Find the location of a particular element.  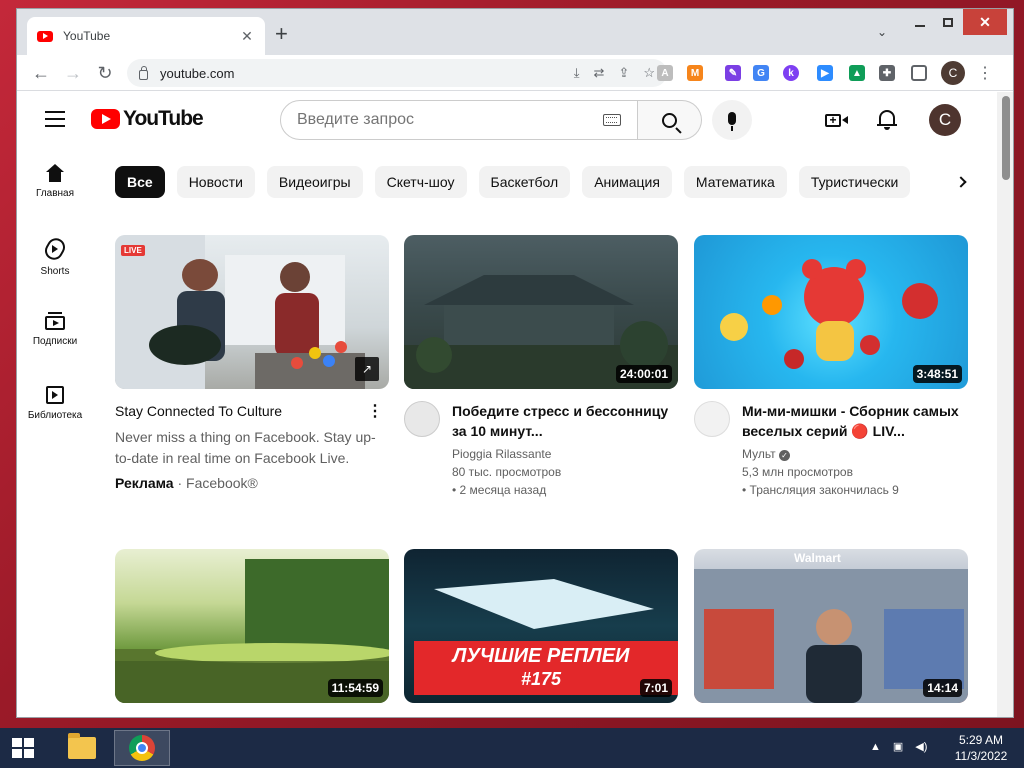

video-thumbnail: LIVE ↗ is located at coordinates (252, 312).